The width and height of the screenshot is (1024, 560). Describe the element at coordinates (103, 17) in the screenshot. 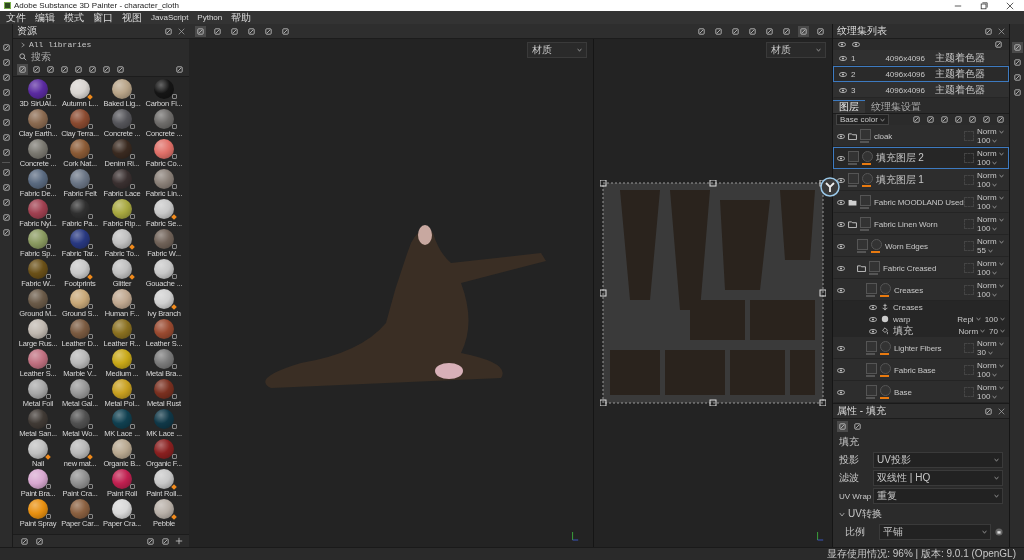

I see `menu-item: 窗口` at that location.